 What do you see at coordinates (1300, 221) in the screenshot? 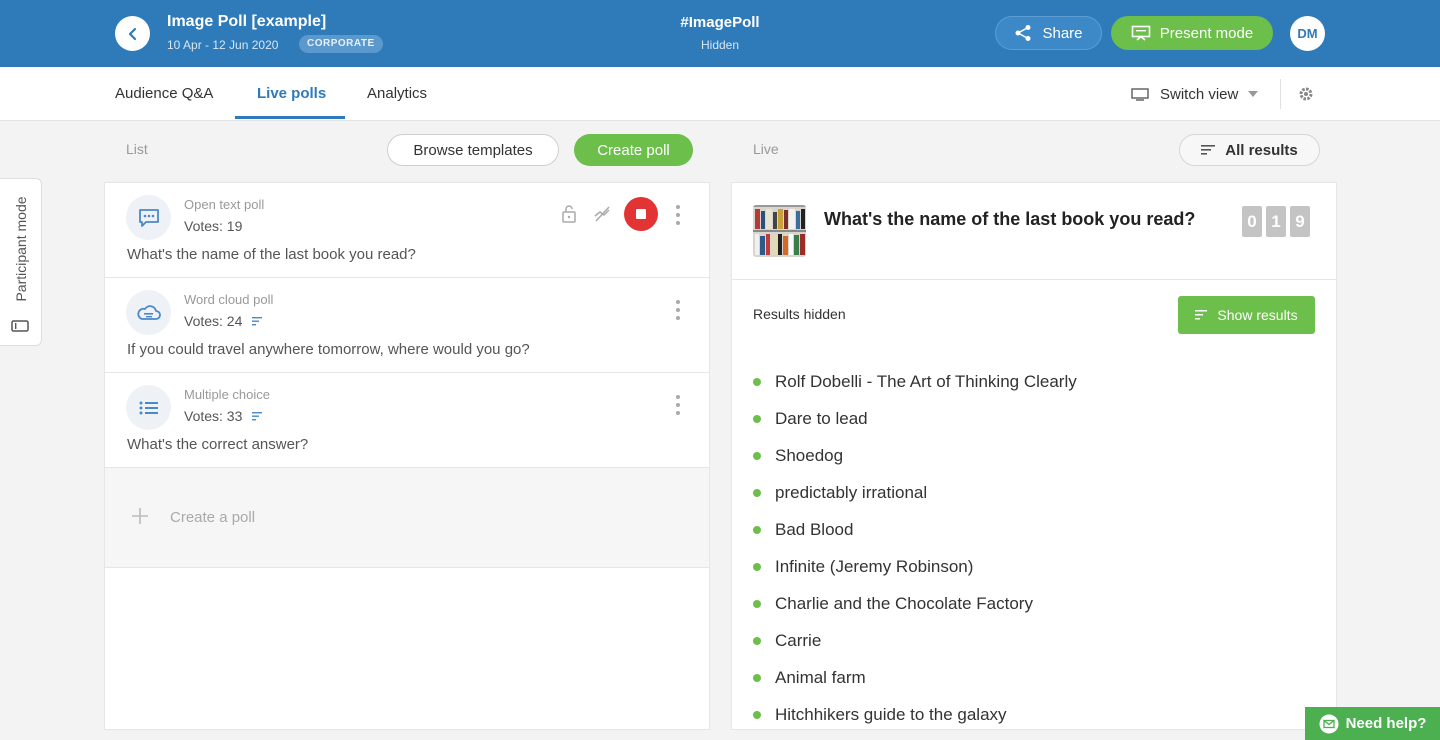
I see `counter-digit: 9` at bounding box center [1300, 221].